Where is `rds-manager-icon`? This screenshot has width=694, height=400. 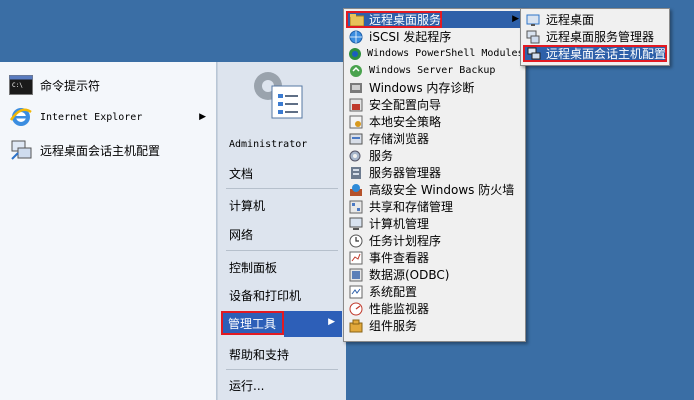
rds-manager-icon is located at coordinates (533, 37).